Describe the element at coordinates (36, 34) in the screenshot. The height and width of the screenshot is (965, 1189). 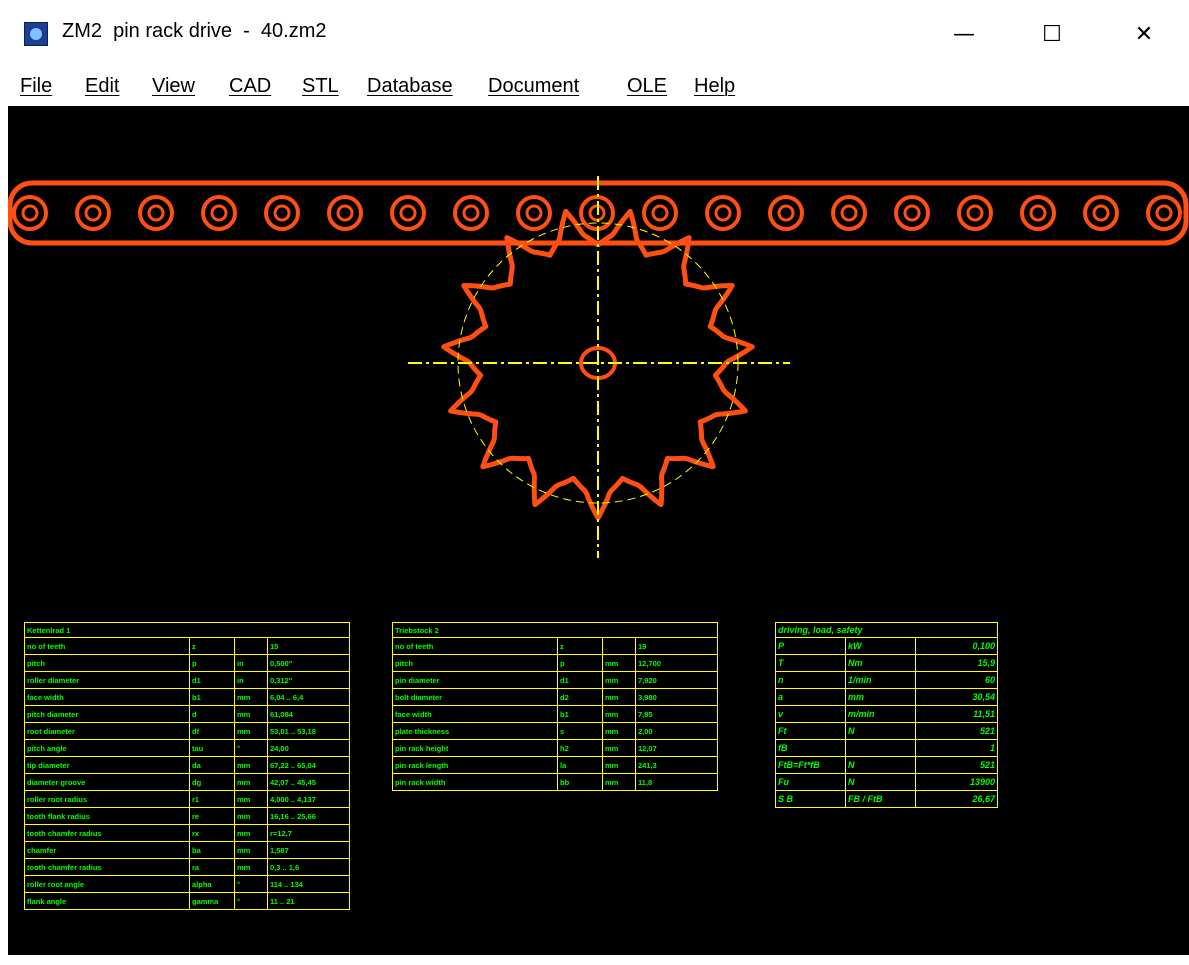
I see `app-icon` at that location.